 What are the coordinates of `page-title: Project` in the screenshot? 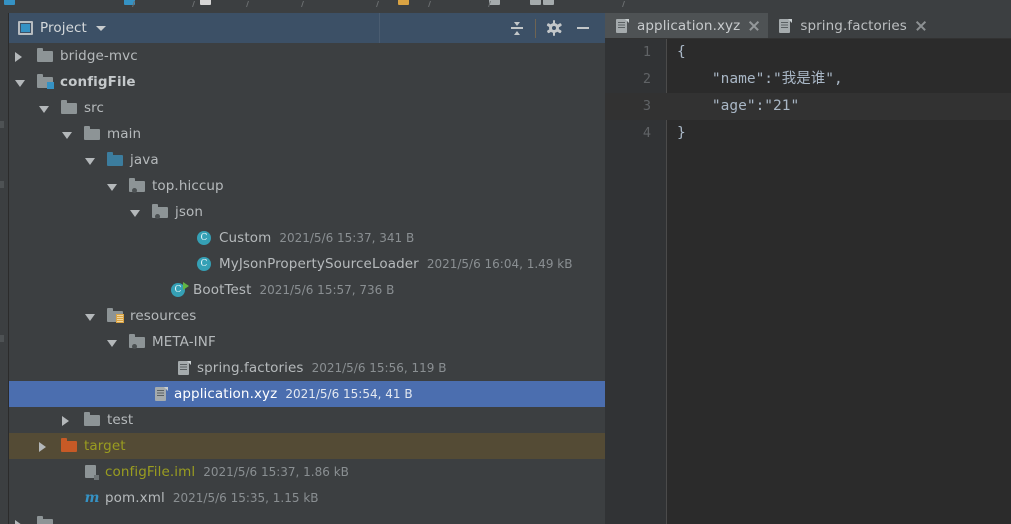 It's located at (63, 28).